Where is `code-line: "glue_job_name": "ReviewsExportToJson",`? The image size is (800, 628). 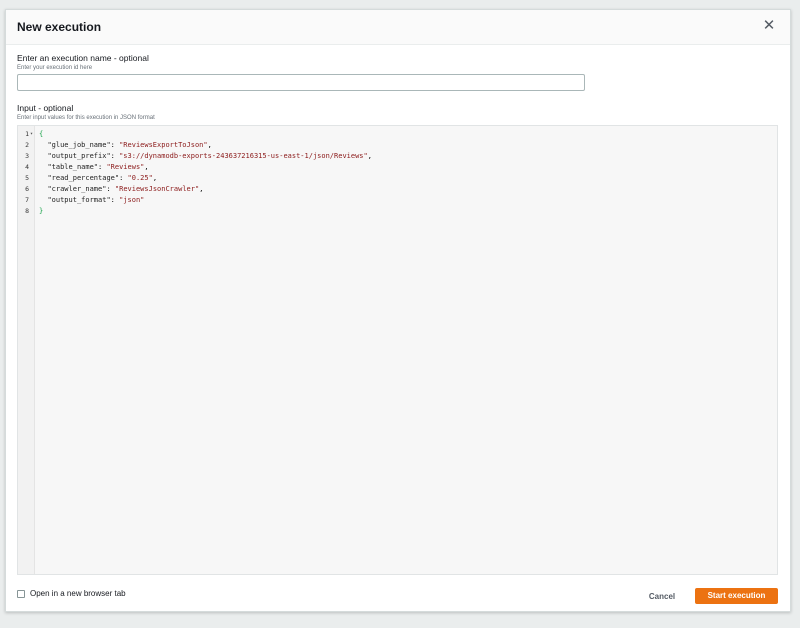
code-line: "glue_job_name": "ReviewsExportToJson", is located at coordinates (125, 145).